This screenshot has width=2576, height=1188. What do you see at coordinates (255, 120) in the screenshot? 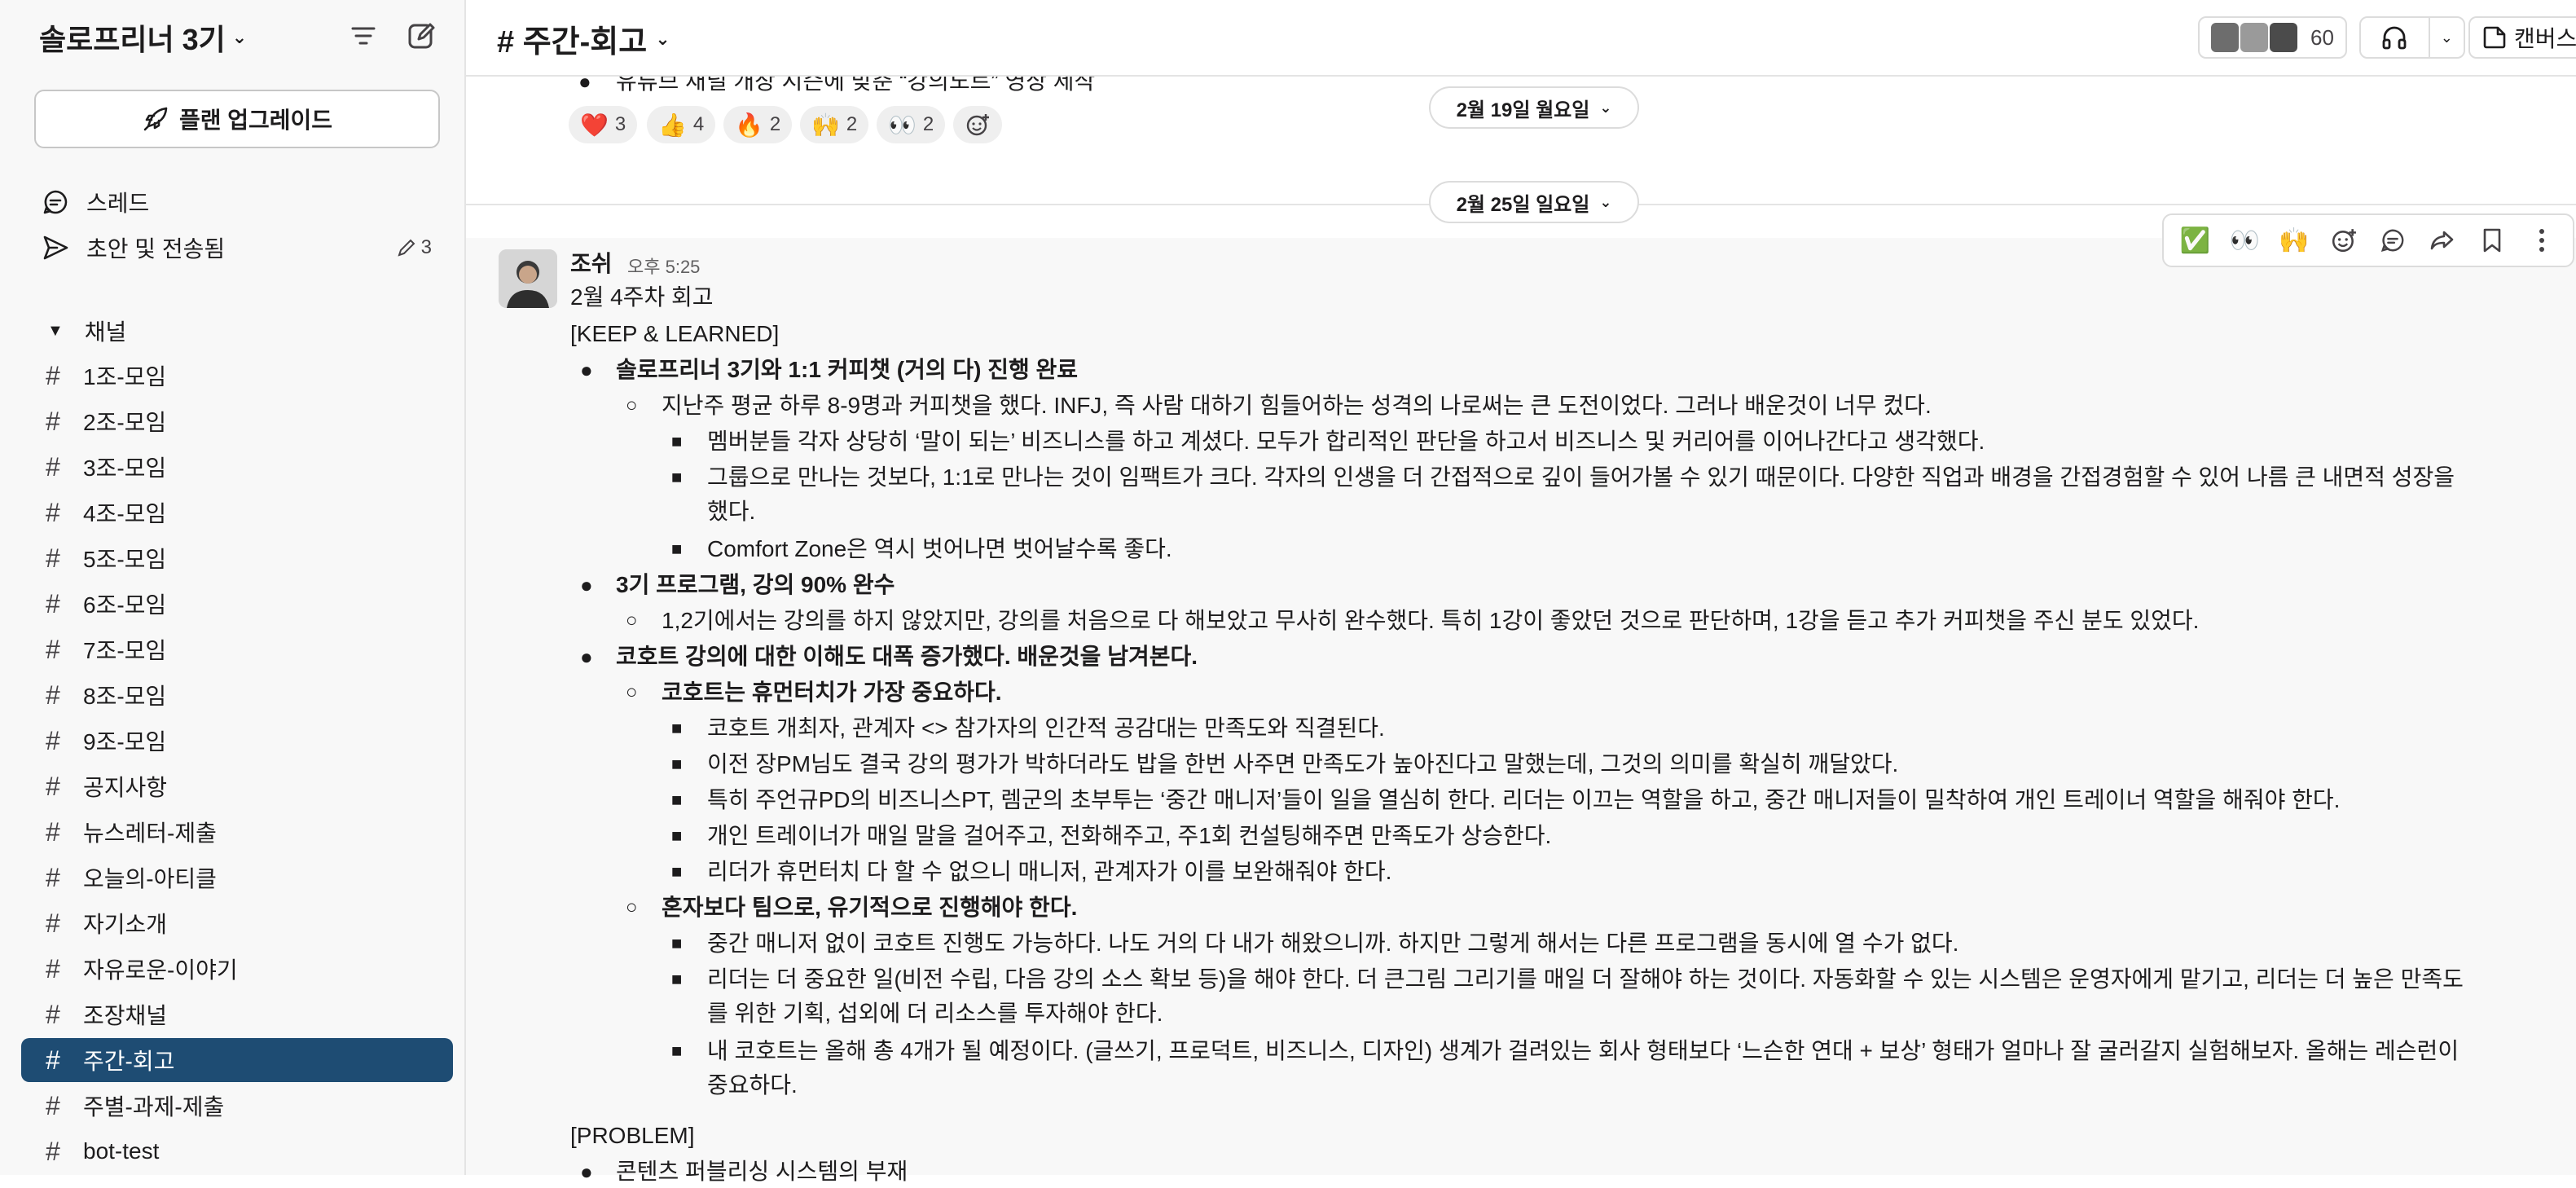
I see `upgrade-plan-label: 플랜 업그레이드` at bounding box center [255, 120].